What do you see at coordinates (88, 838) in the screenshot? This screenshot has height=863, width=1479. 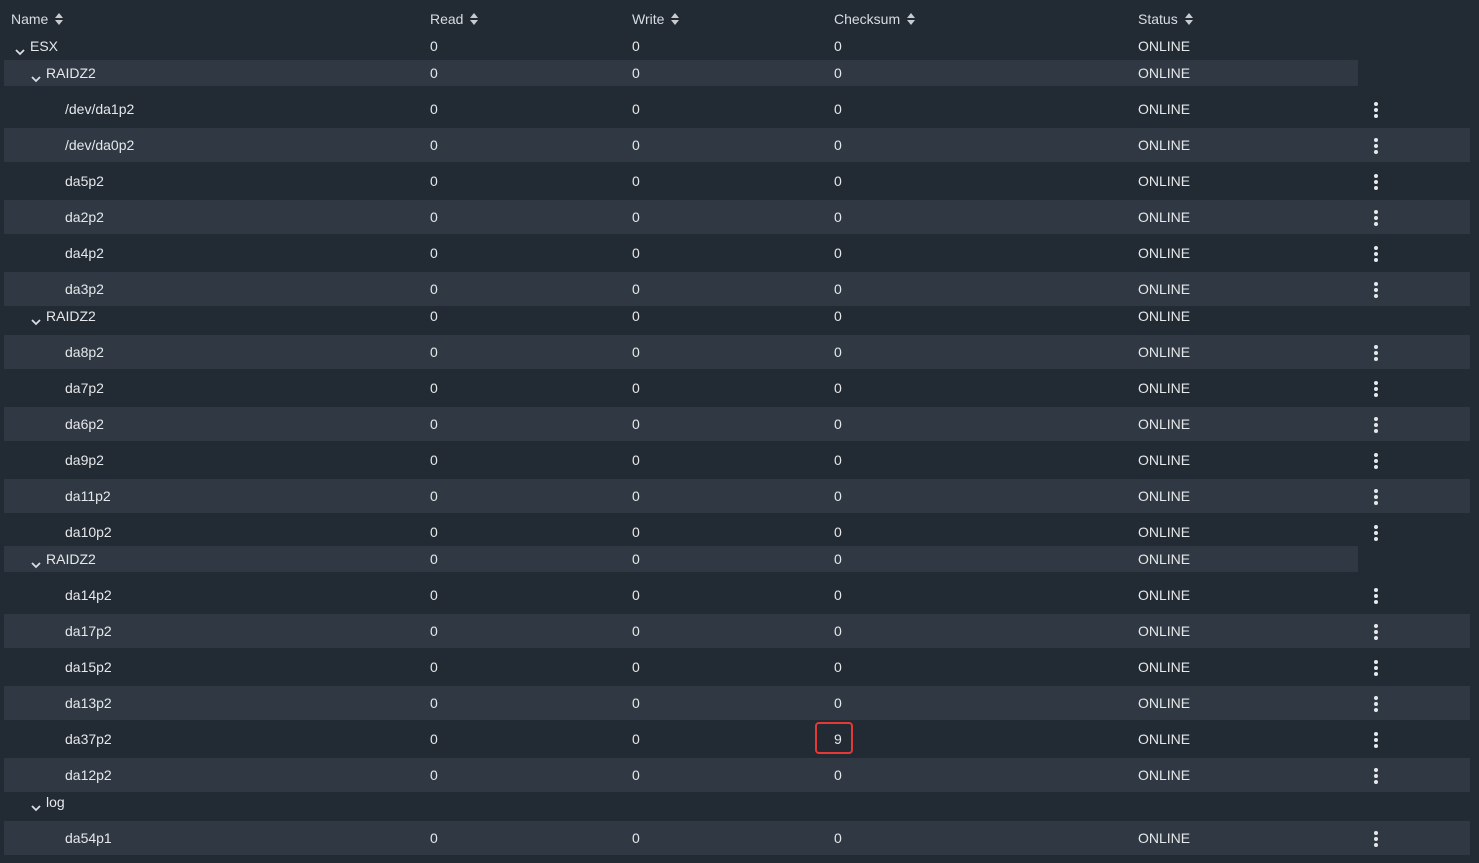 I see `device-name: da54p1` at bounding box center [88, 838].